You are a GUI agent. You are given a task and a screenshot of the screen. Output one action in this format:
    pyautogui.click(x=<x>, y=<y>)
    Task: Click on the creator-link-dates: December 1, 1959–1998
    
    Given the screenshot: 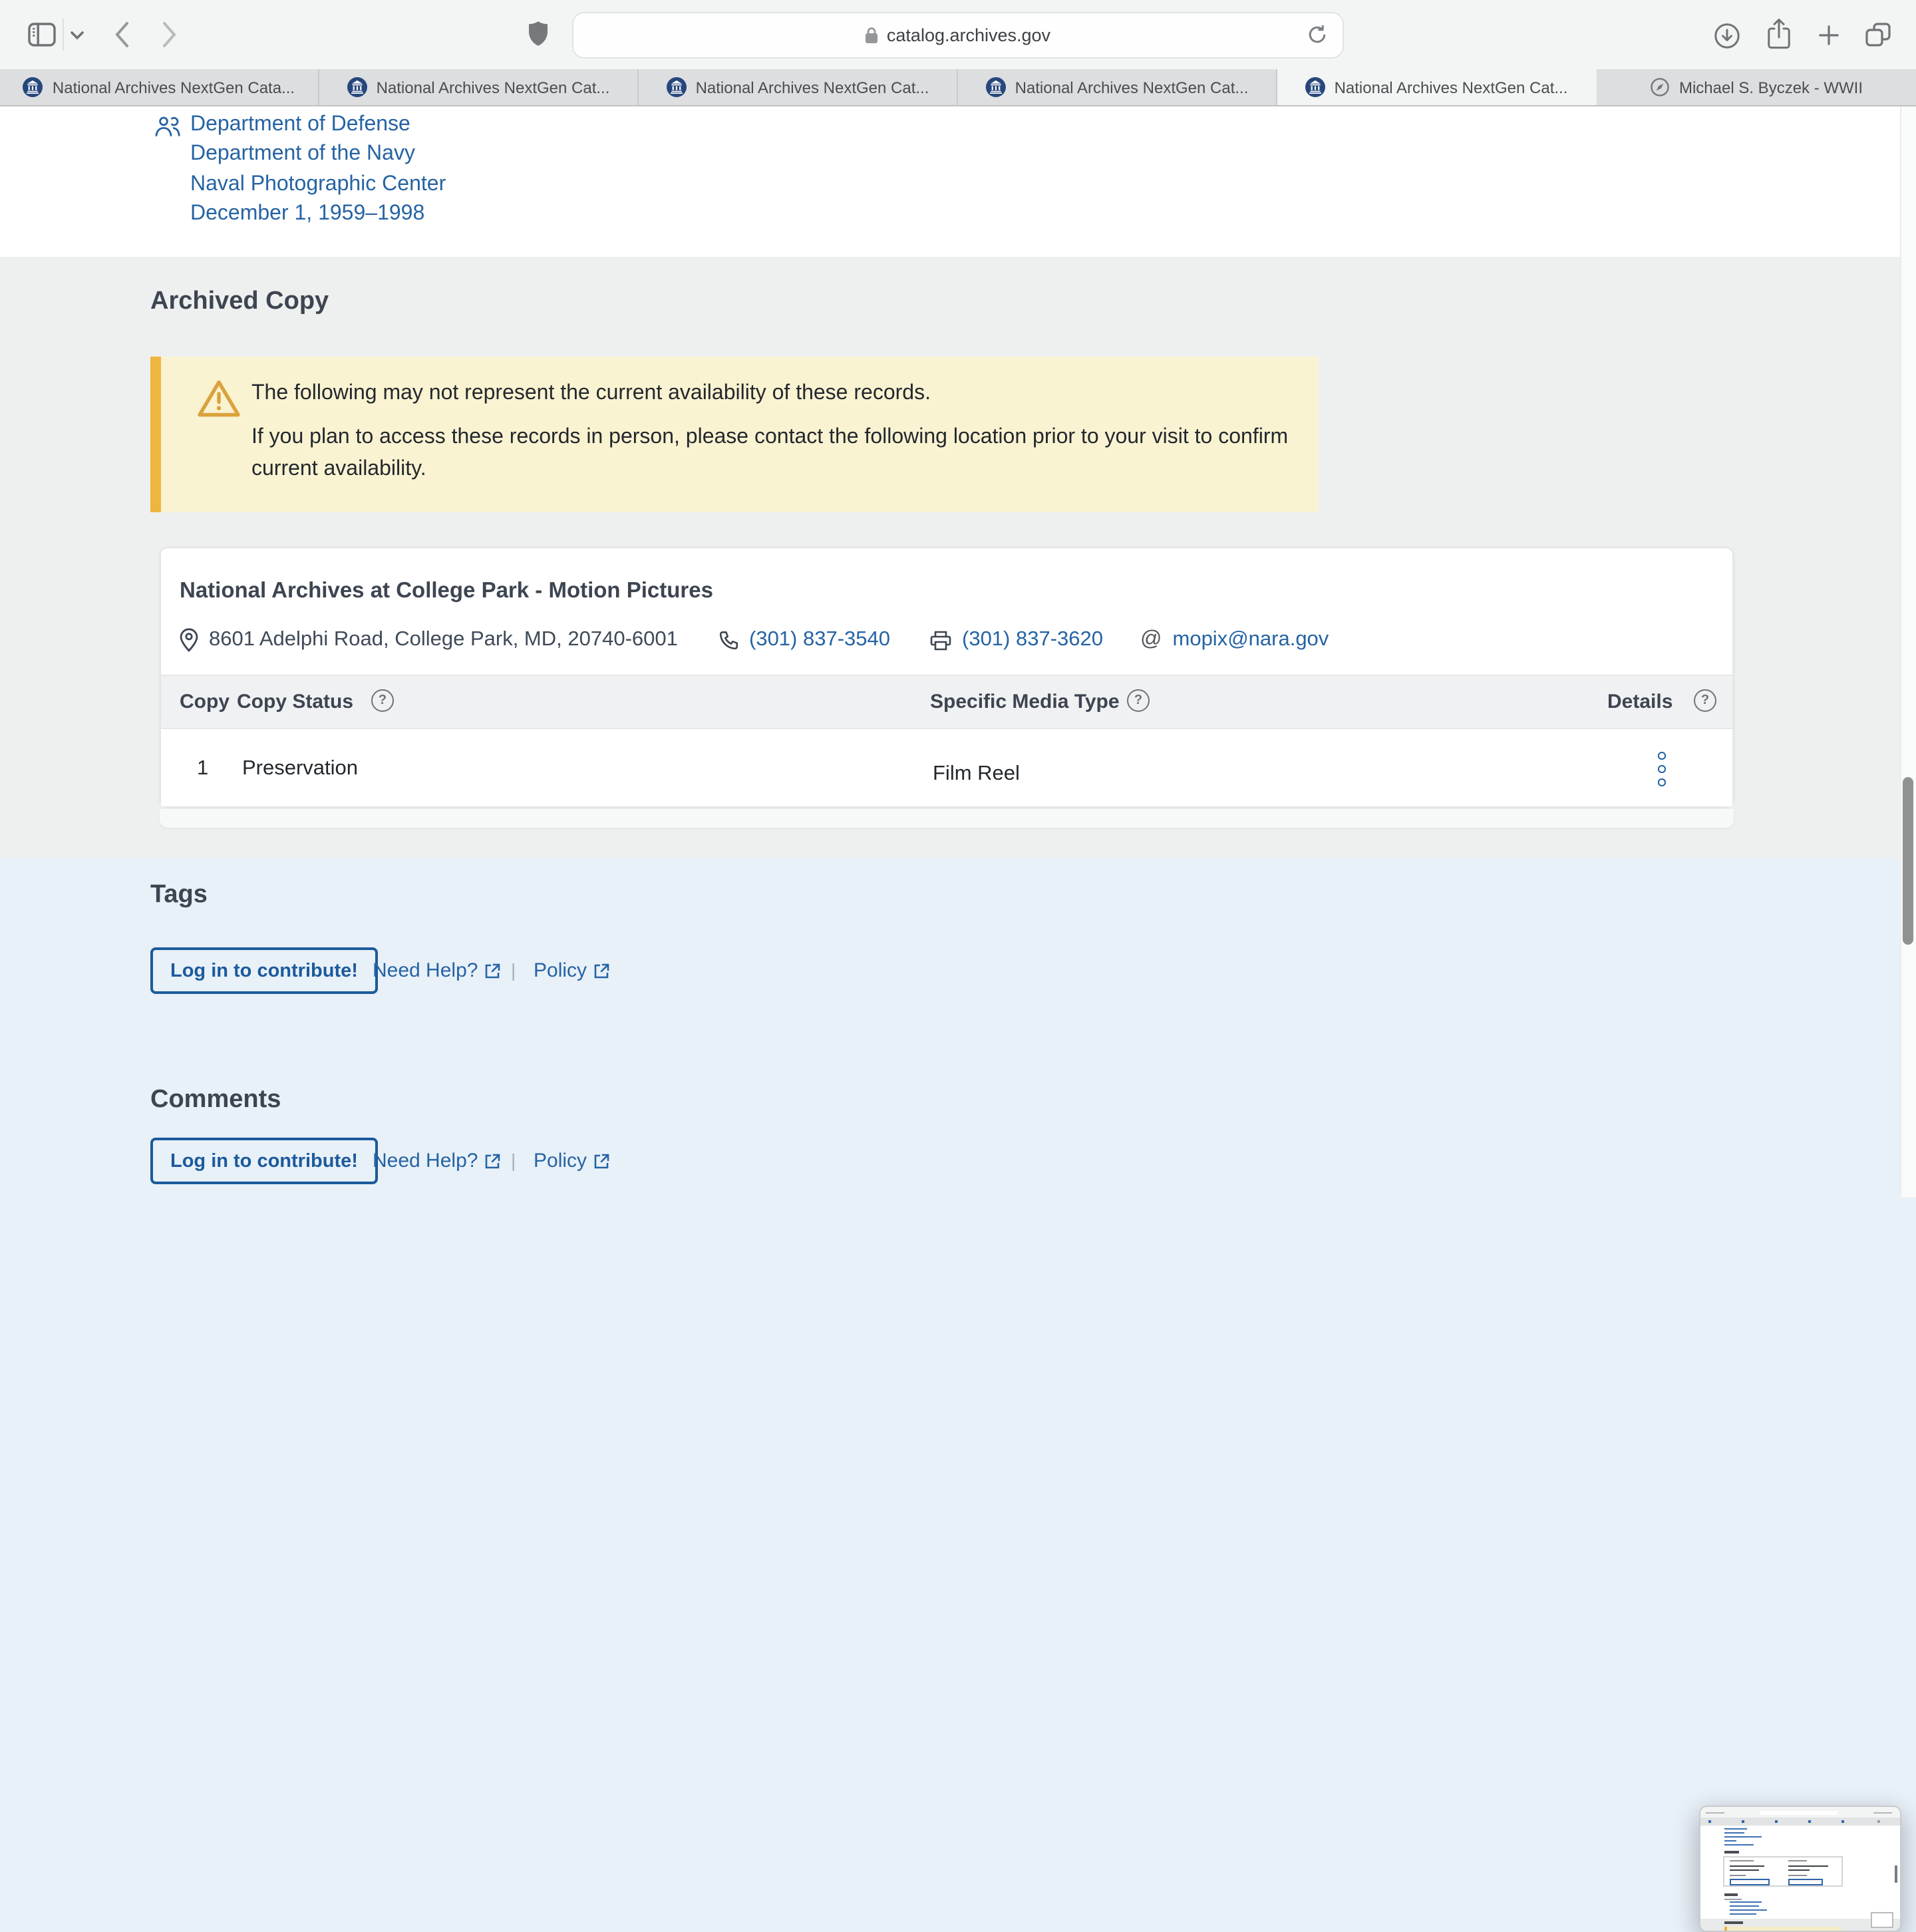 What is the action you would take?
    pyautogui.click(x=318, y=215)
    